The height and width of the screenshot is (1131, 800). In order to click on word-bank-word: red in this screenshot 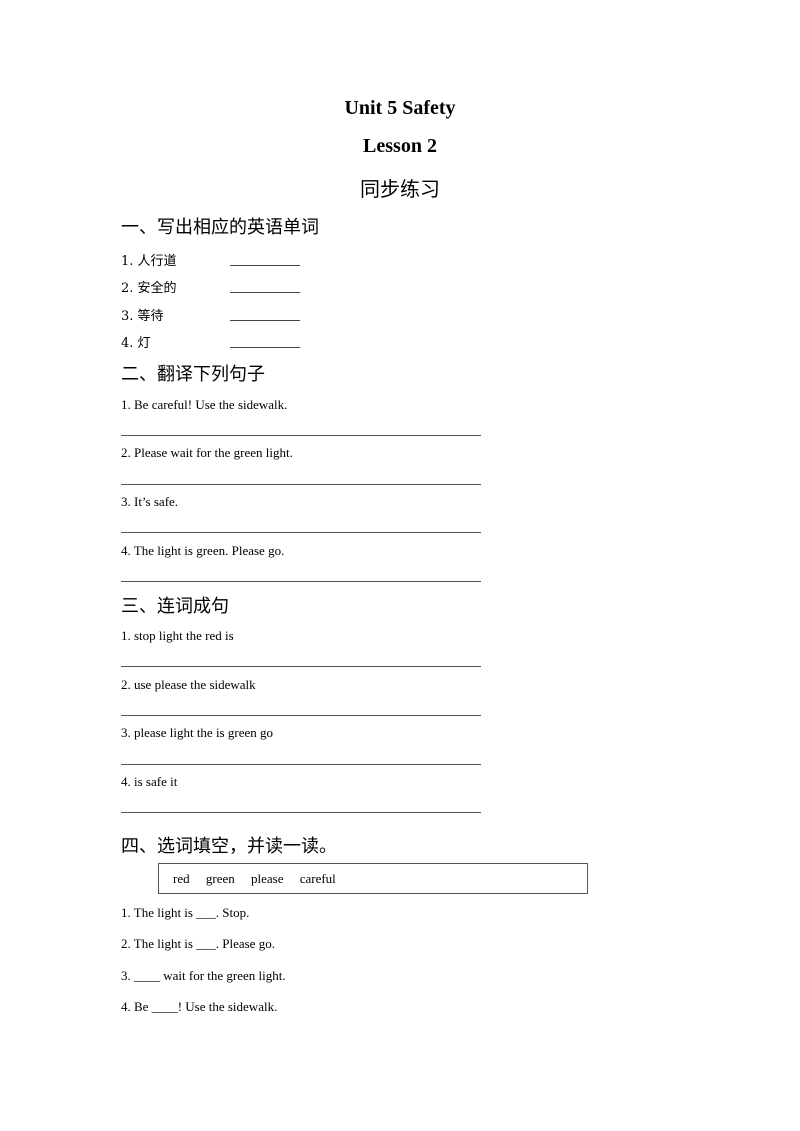, I will do `click(181, 878)`.